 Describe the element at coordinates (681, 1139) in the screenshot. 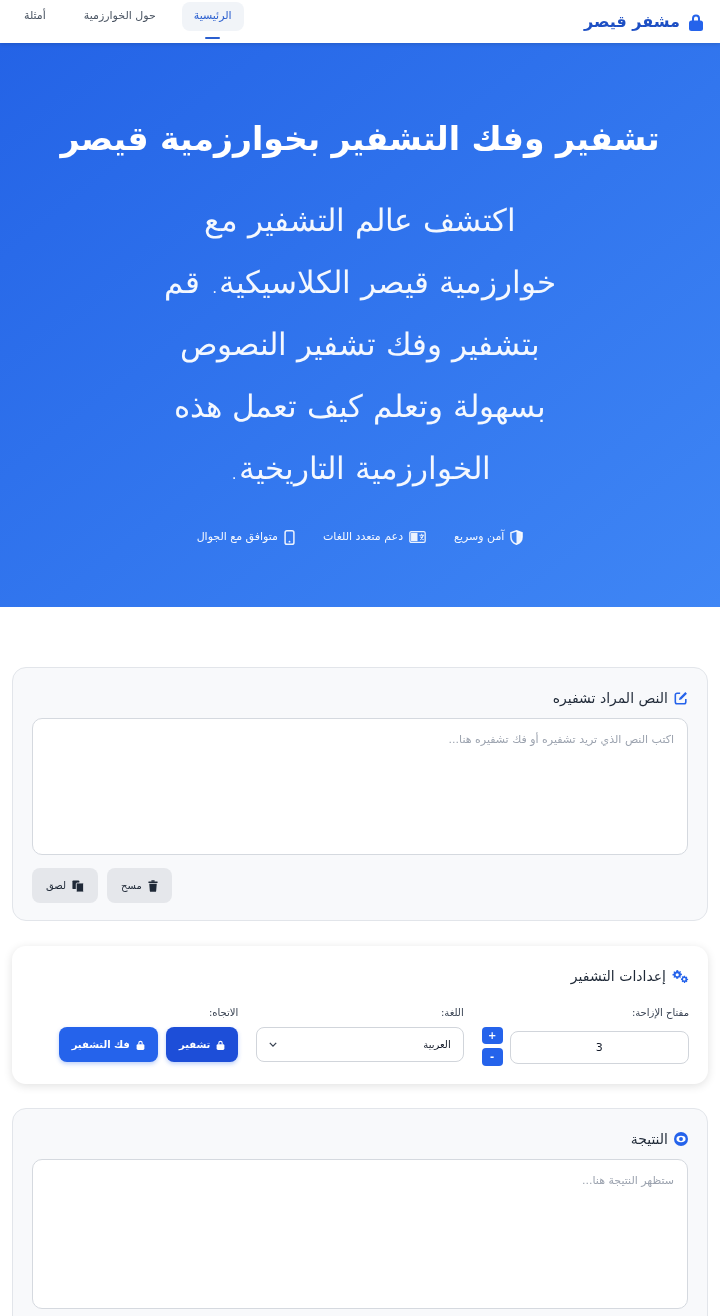

I see `eye-icon` at that location.